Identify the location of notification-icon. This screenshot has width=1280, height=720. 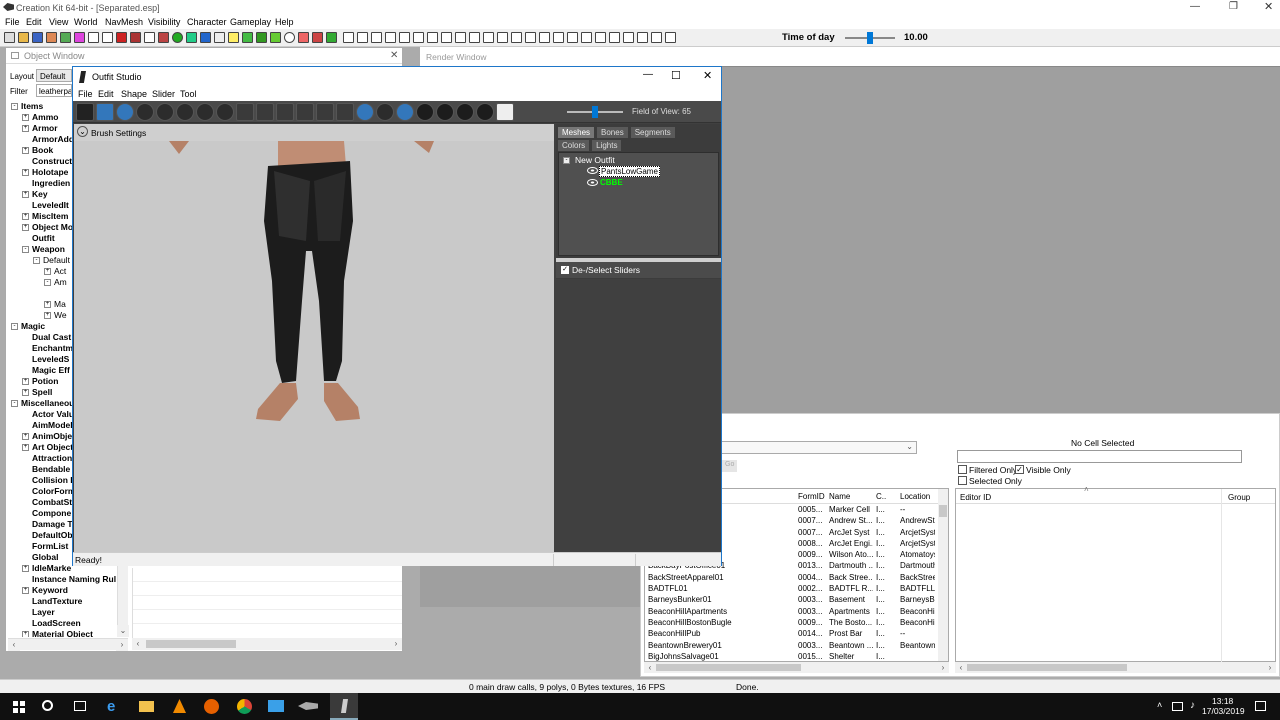
(1260, 706).